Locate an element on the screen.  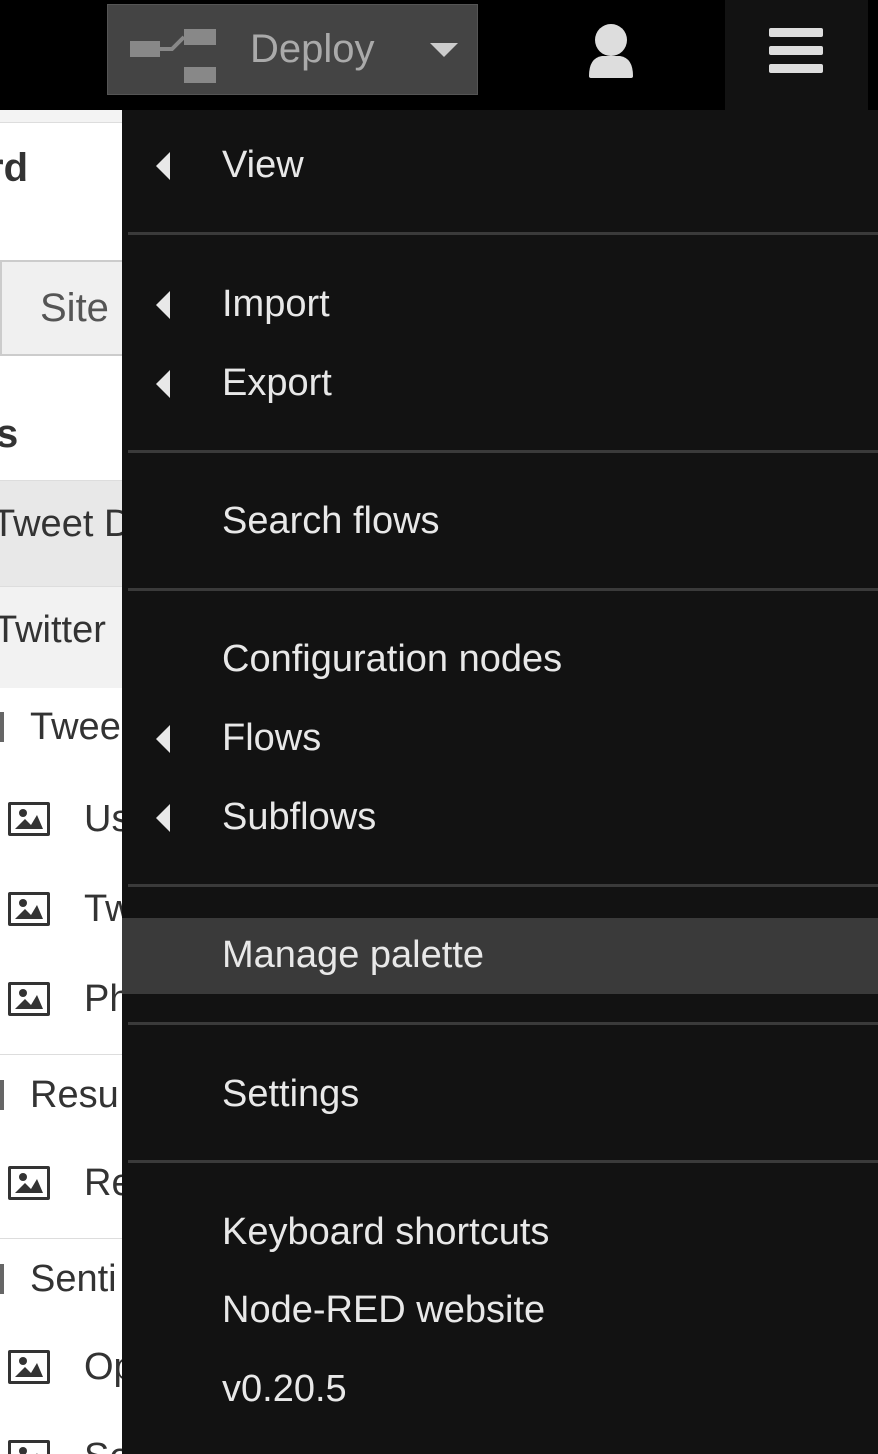
menu-item-label: Settings is located at coordinates (291, 1094).